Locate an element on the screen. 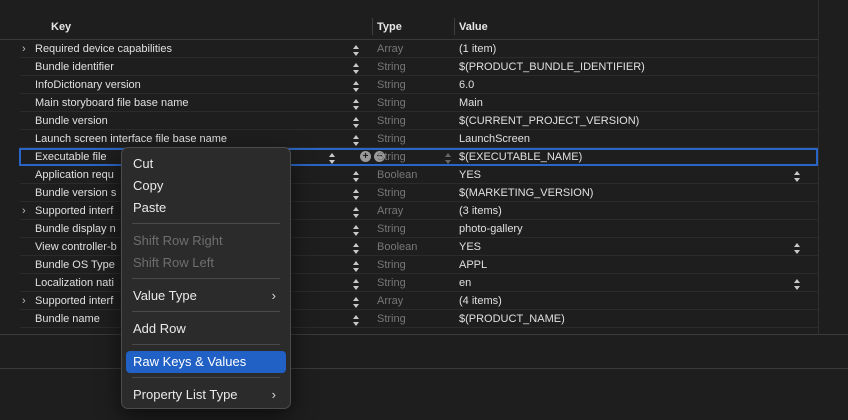 The width and height of the screenshot is (848, 420). row-value: (3 items) is located at coordinates (480, 211).